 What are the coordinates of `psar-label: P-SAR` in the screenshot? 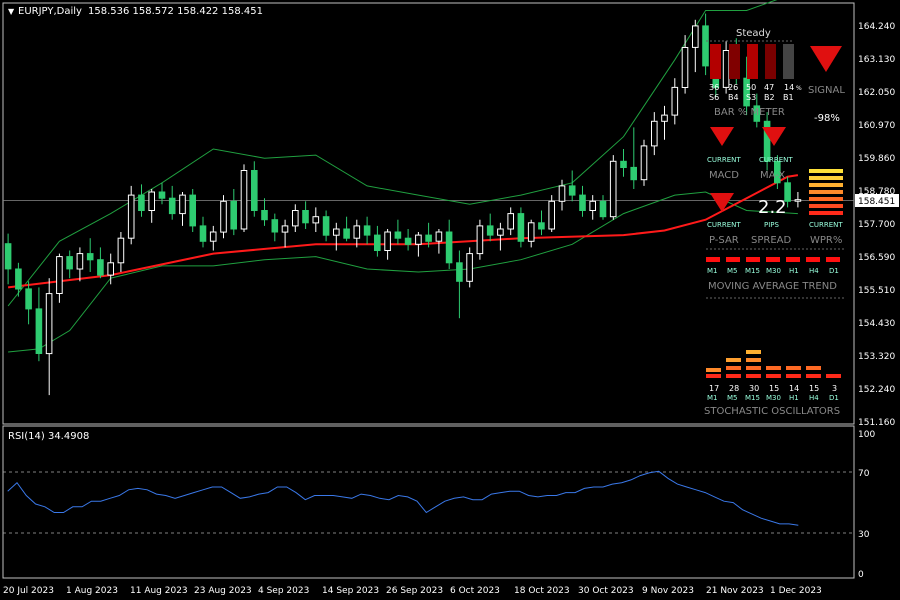 It's located at (724, 240).